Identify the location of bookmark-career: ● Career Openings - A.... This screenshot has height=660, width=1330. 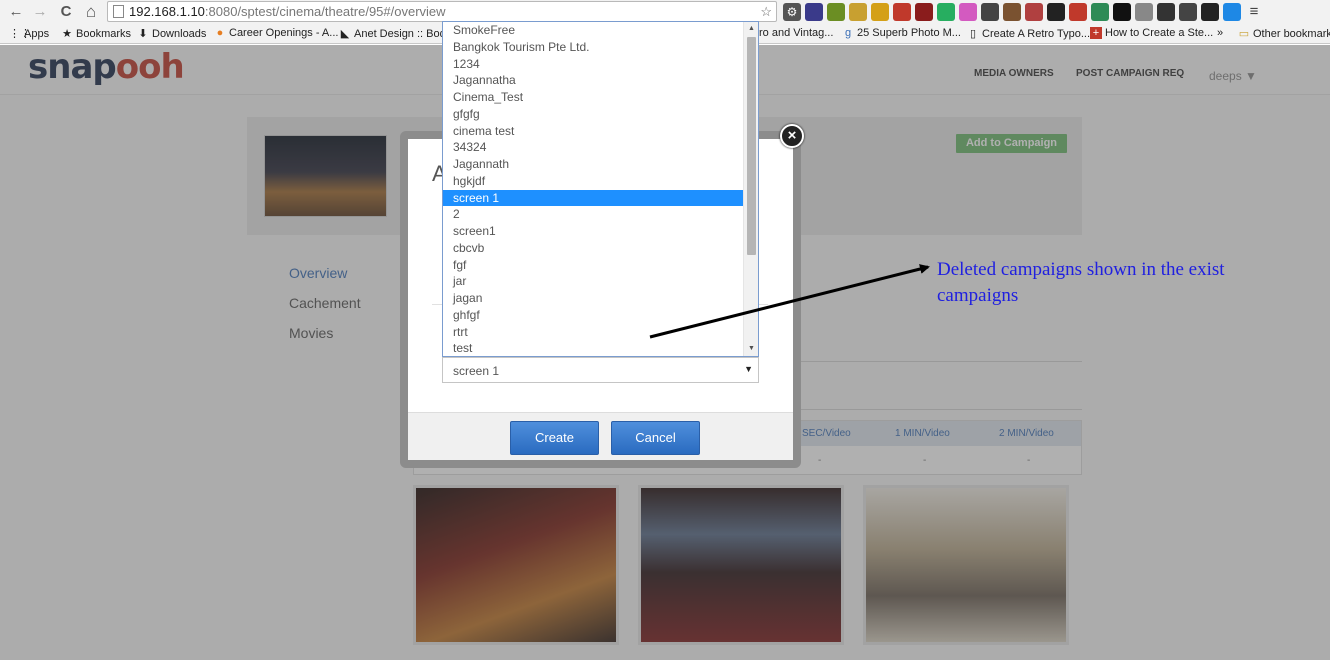
(276, 33).